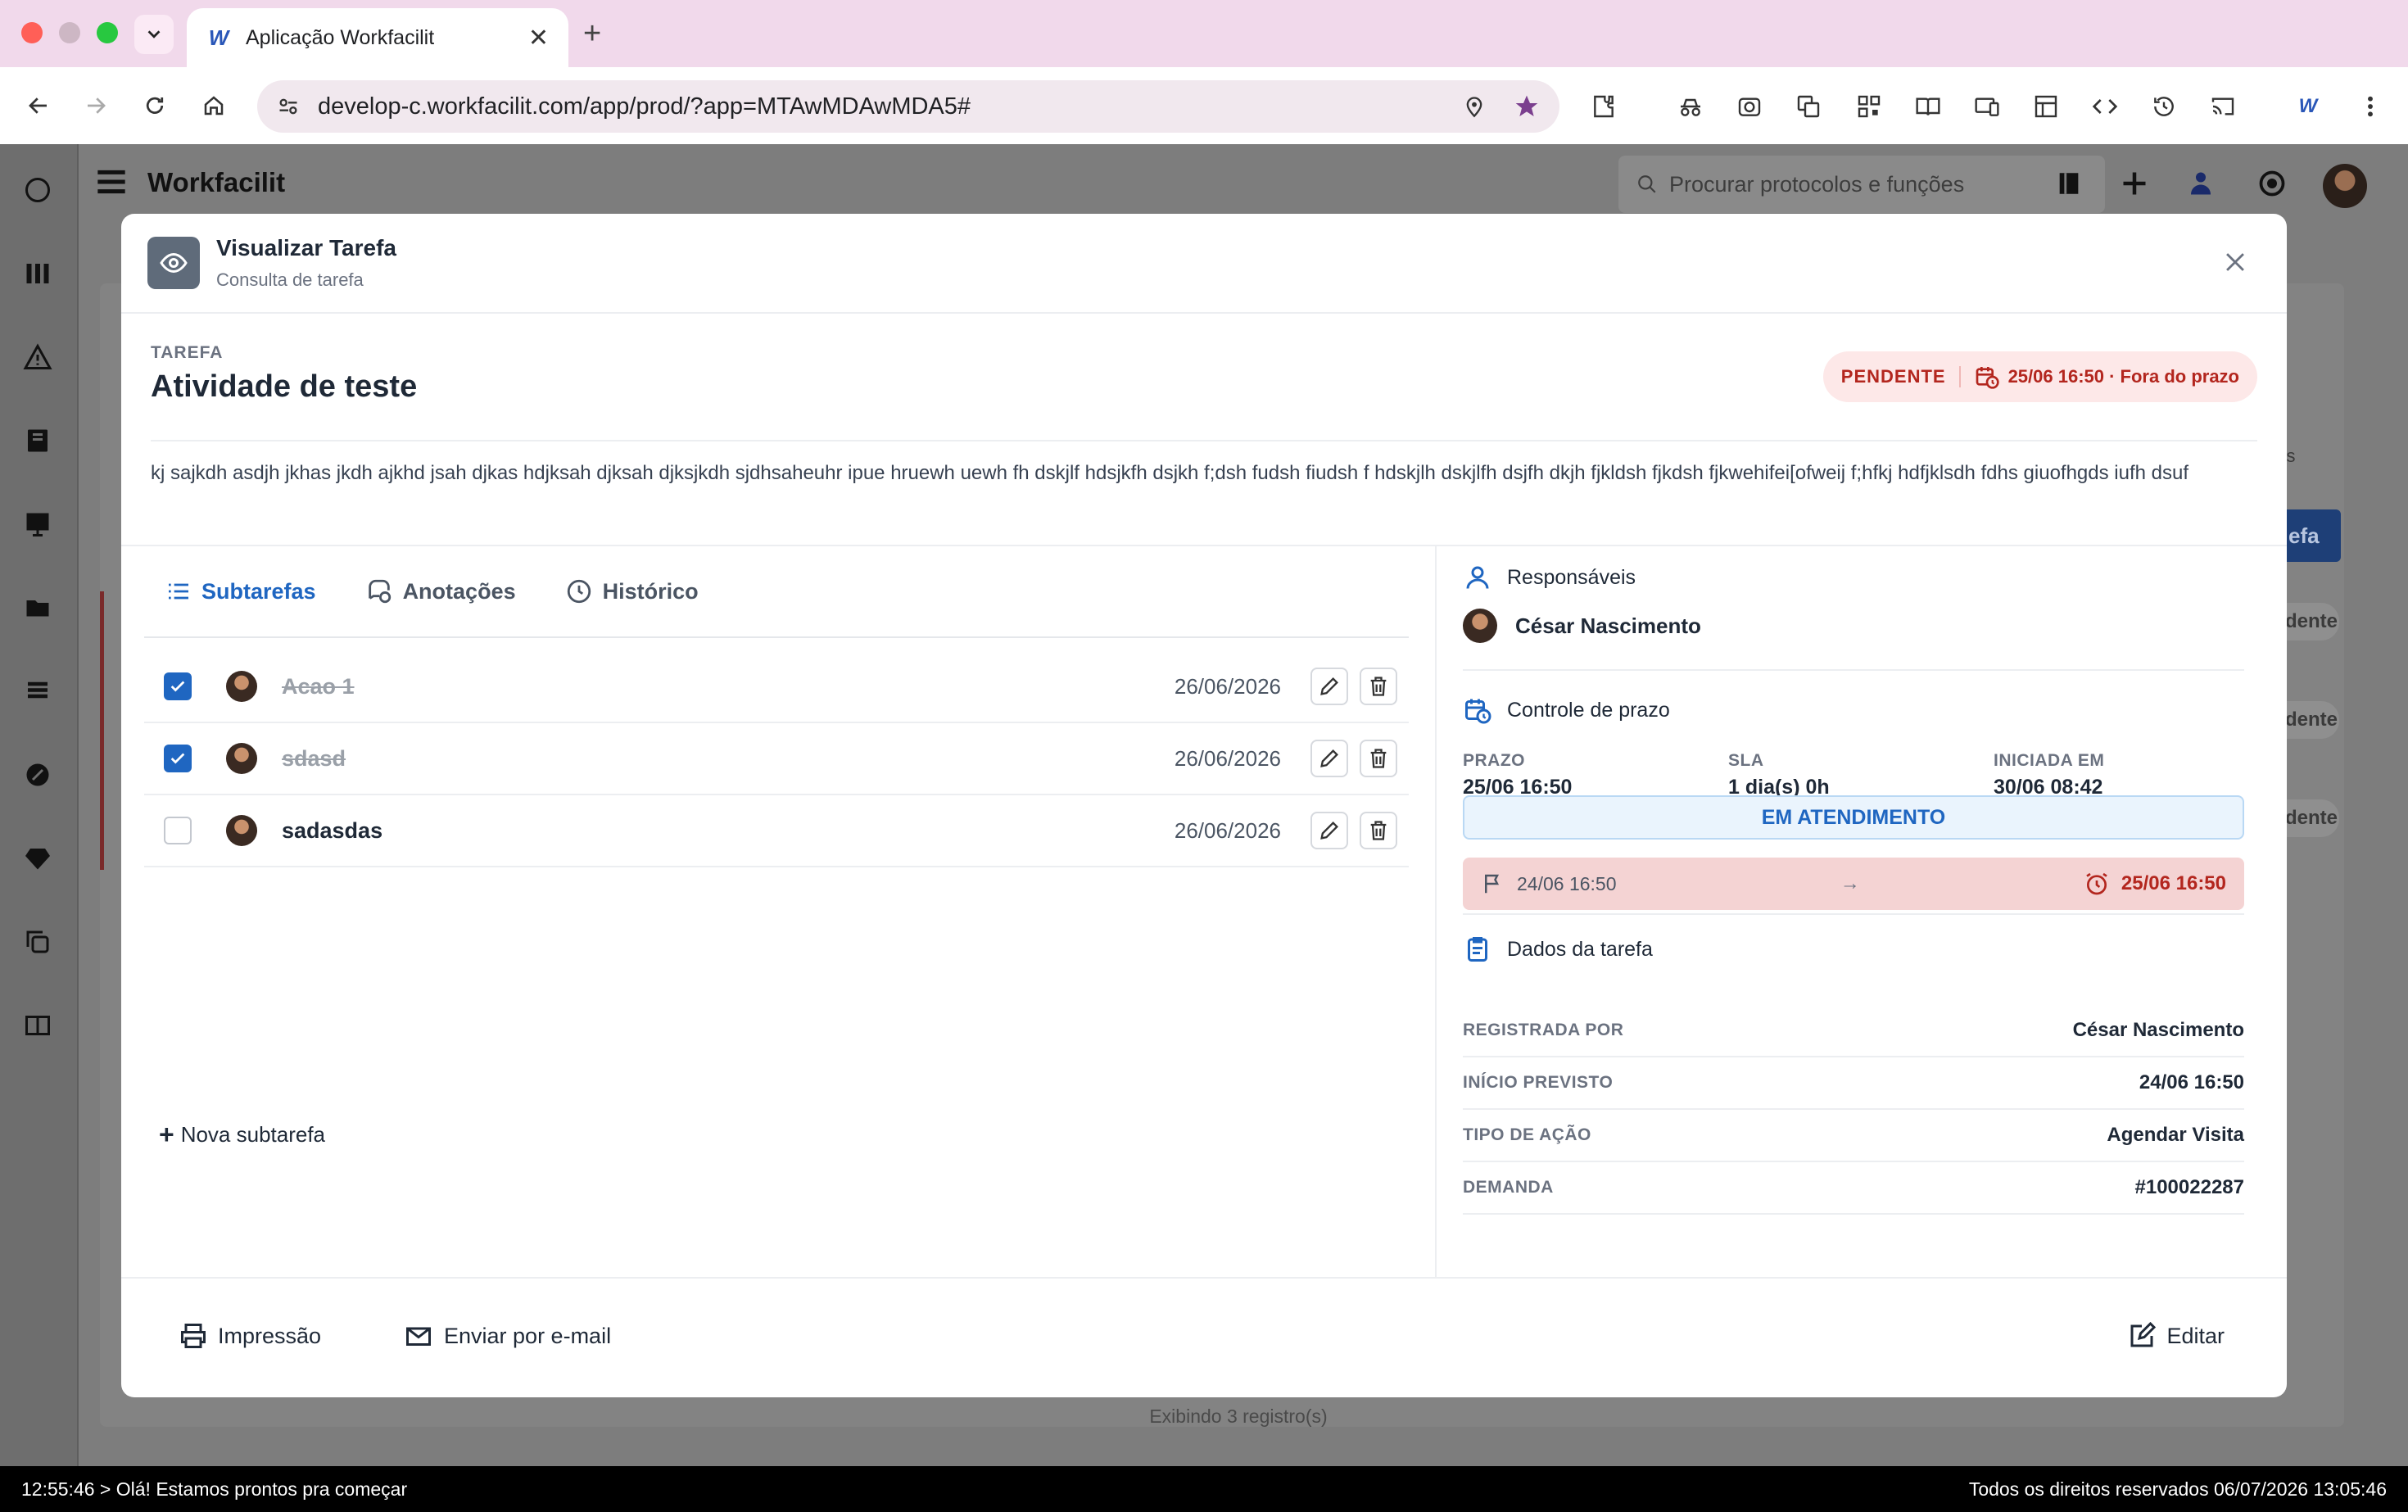 The width and height of the screenshot is (2408, 1512). I want to click on subtask-name: Acao 1, so click(318, 686).